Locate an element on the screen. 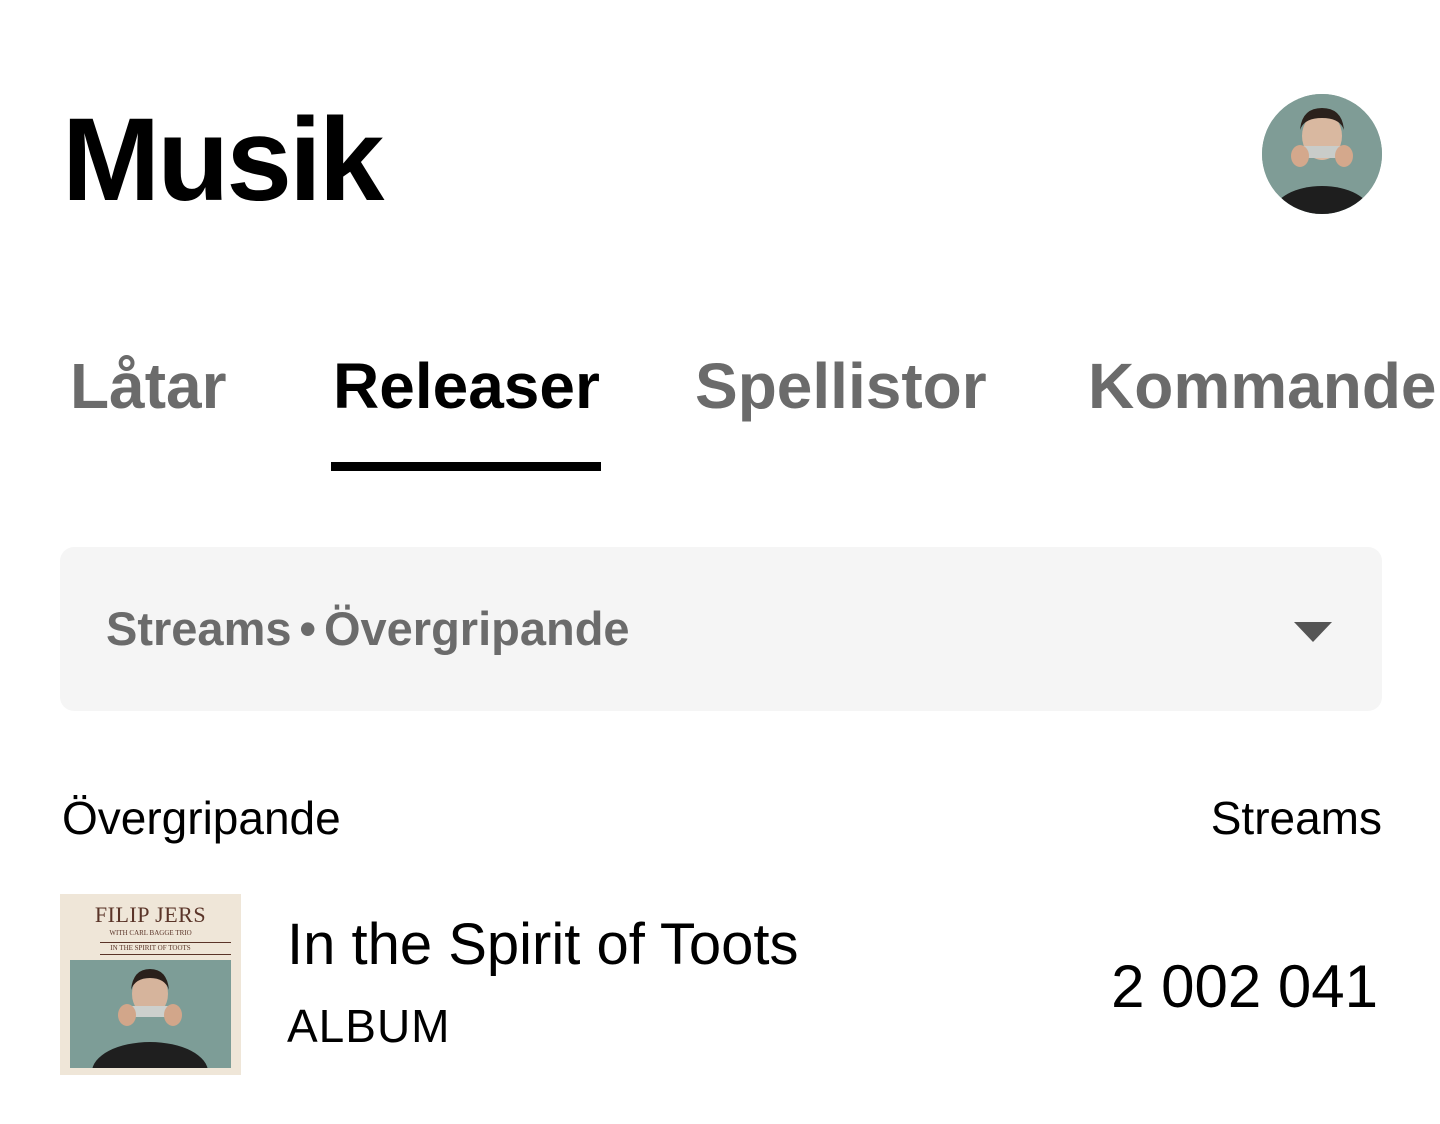 The width and height of the screenshot is (1440, 1124). release-type: ALBUM is located at coordinates (369, 1026).